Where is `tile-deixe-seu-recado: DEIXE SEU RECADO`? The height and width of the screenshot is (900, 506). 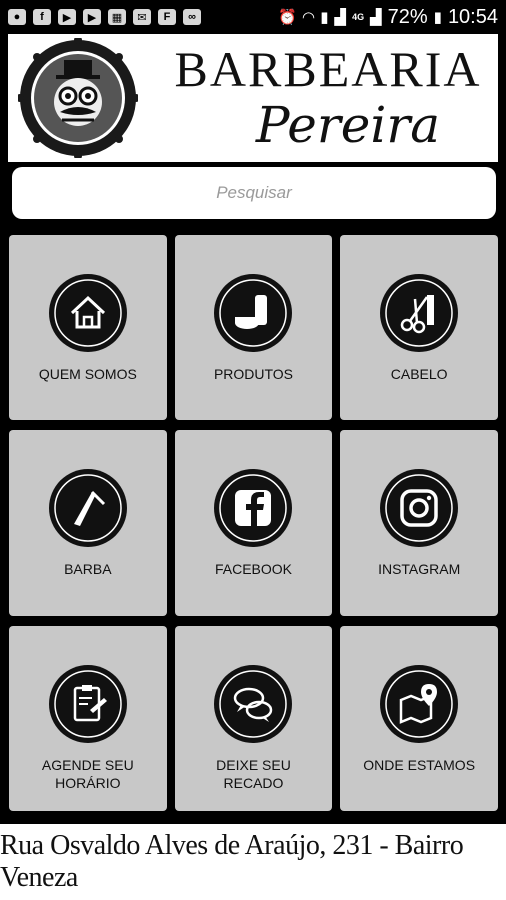
tile-deixe-seu-recado: DEIXE SEU RECADO is located at coordinates (253, 718).